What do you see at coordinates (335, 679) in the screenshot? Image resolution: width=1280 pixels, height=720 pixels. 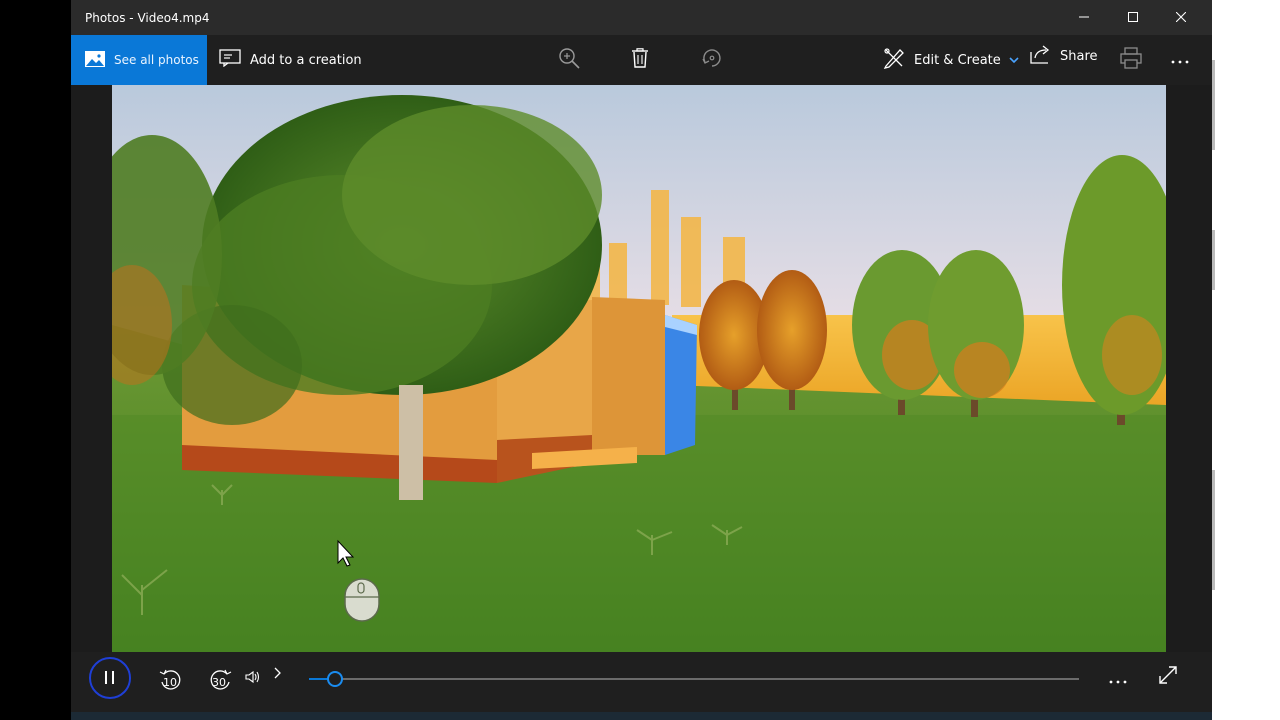 I see `seek-thumb` at bounding box center [335, 679].